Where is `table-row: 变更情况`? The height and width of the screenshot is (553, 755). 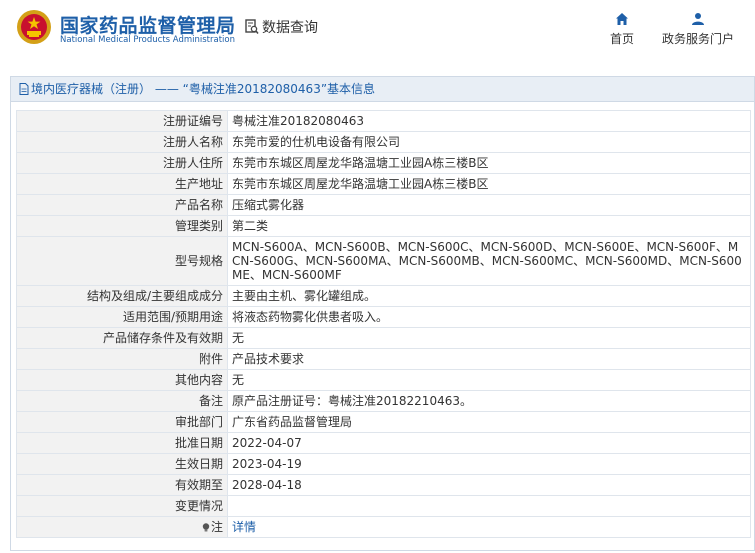 table-row: 变更情况 is located at coordinates (383, 506).